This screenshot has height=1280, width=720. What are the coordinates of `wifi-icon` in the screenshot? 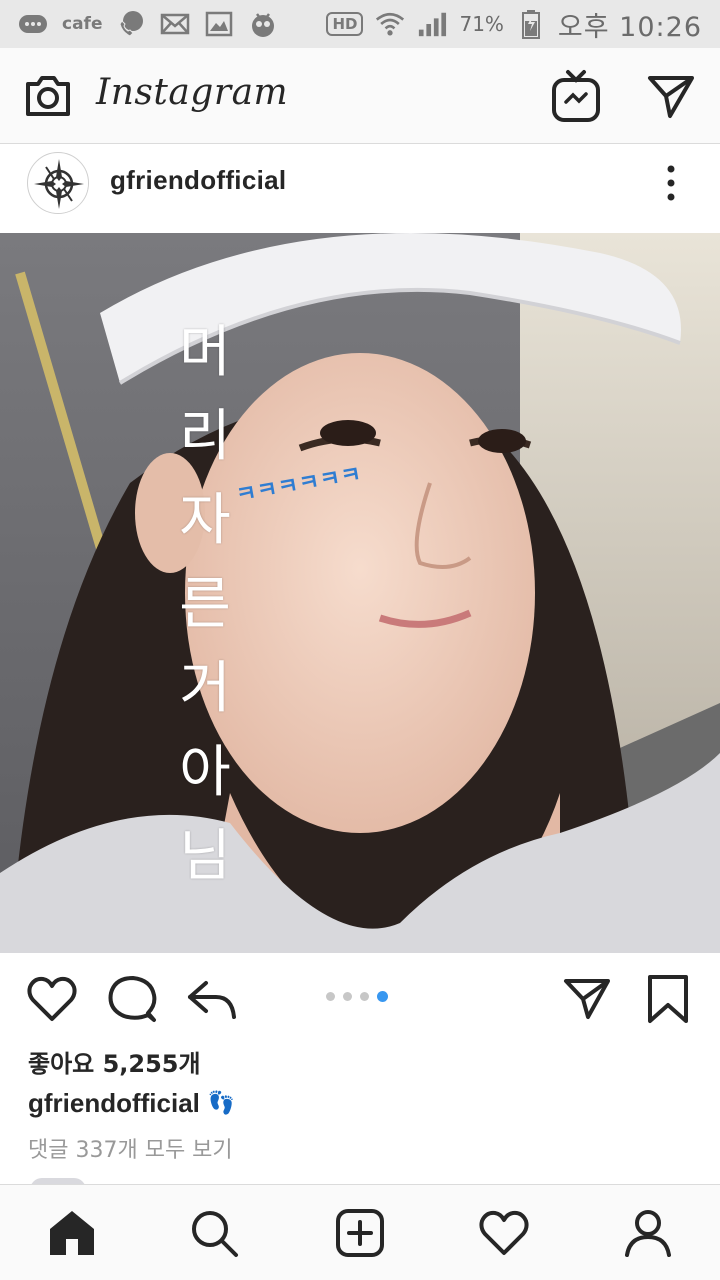 It's located at (390, 24).